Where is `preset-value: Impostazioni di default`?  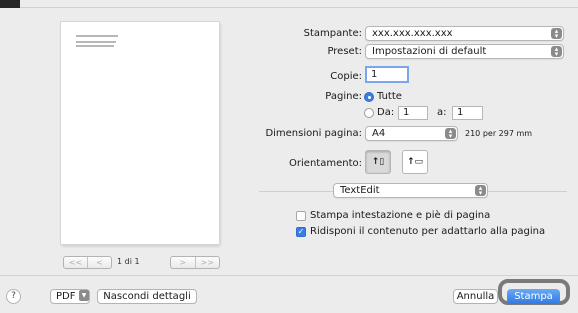
preset-value: Impostazioni di default is located at coordinates (429, 51).